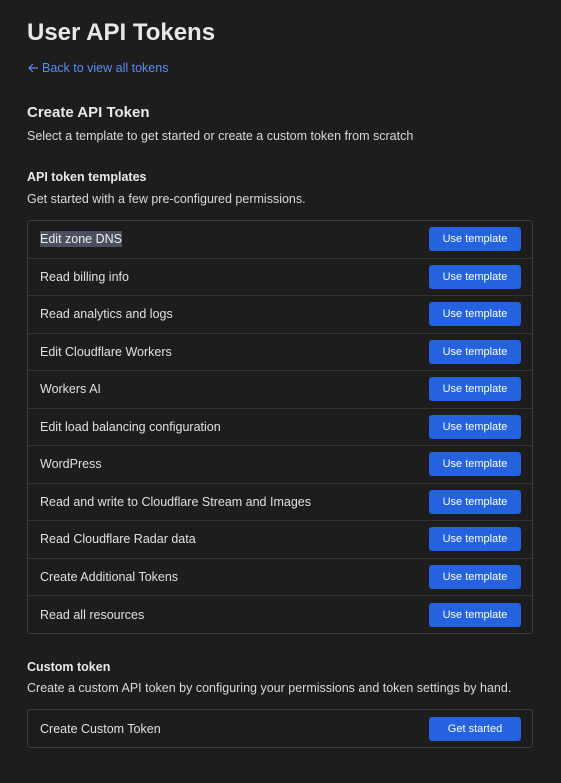  I want to click on template-label: Read analytics and logs, so click(106, 314).